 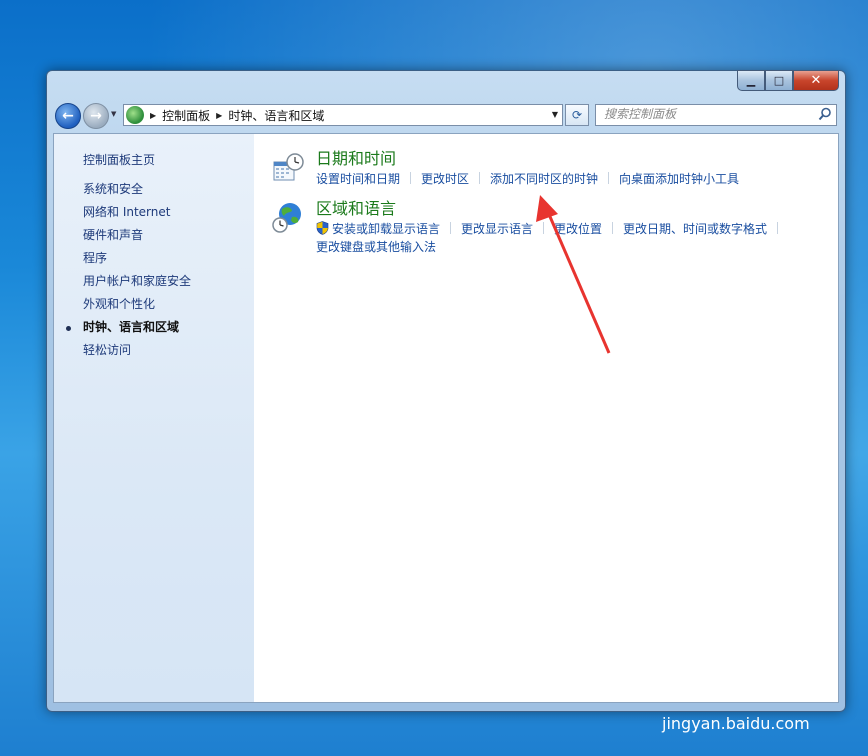 I want to click on category-links-date-time: 设置时间和日期 更改时区 添加不同时区的时钟 向桌面添加时钟小工具, so click(x=574, y=179).